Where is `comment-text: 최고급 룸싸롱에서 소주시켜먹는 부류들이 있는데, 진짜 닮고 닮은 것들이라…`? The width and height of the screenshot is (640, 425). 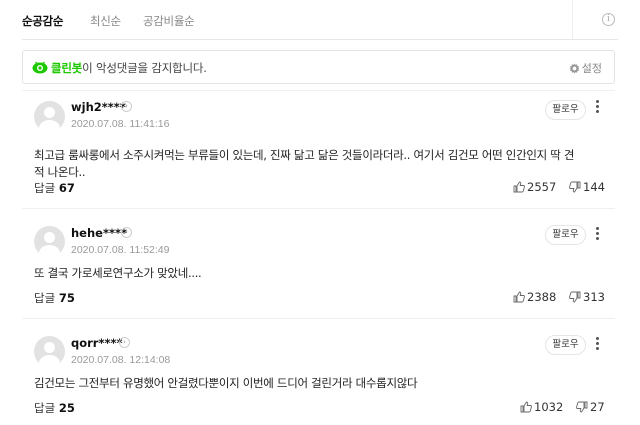 comment-text: 최고급 룸싸롱에서 소주시켜먹는 부류들이 있는데, 진짜 닮고 닮은 것들이라… is located at coordinates (304, 163).